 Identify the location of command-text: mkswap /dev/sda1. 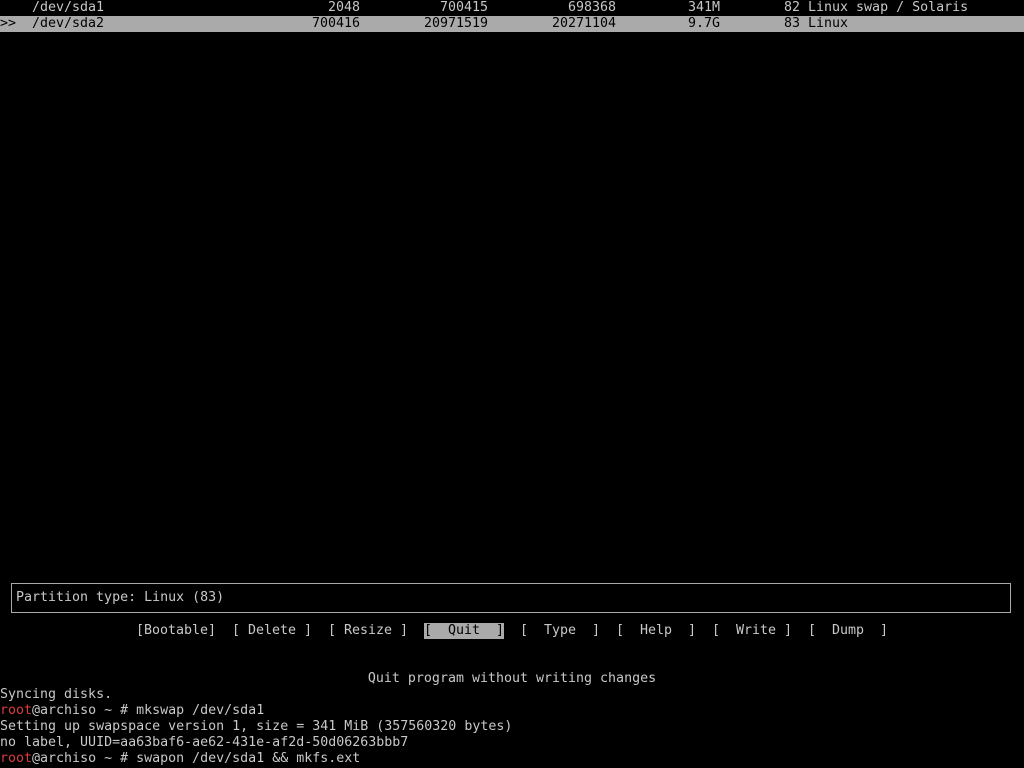
(200, 710).